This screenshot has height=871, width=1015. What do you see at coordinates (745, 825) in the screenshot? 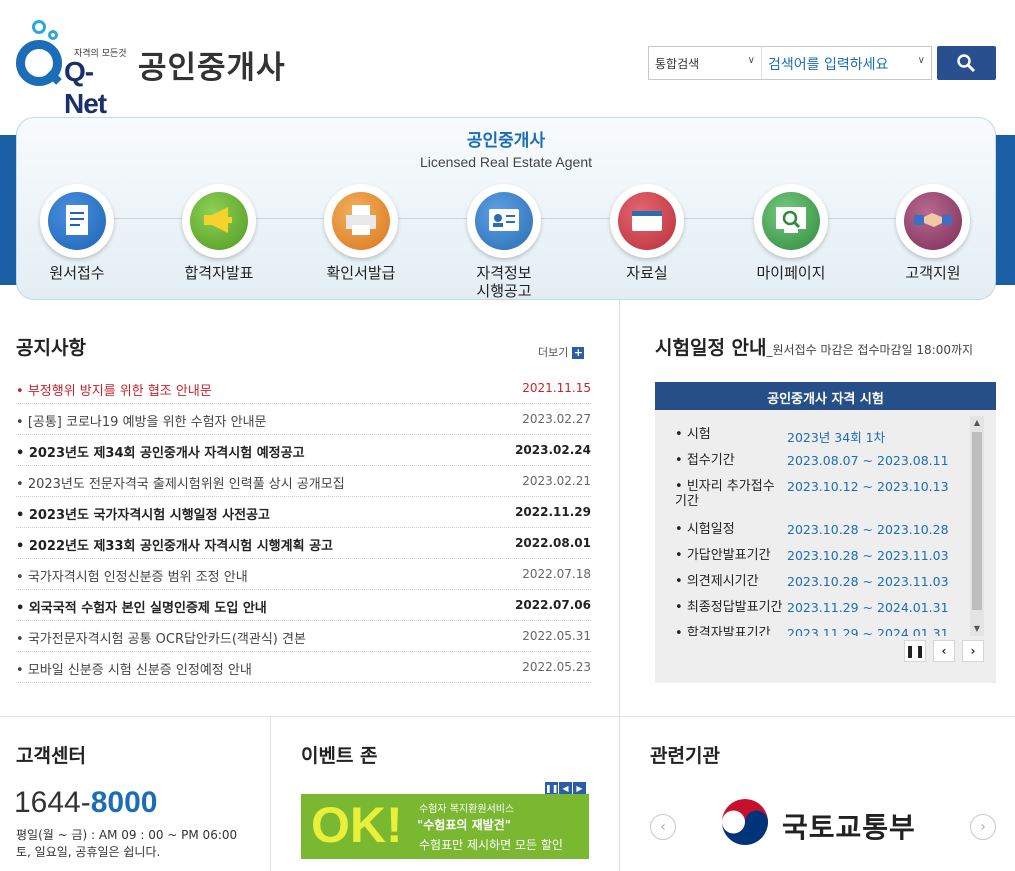
I see `korea-government-logo` at bounding box center [745, 825].